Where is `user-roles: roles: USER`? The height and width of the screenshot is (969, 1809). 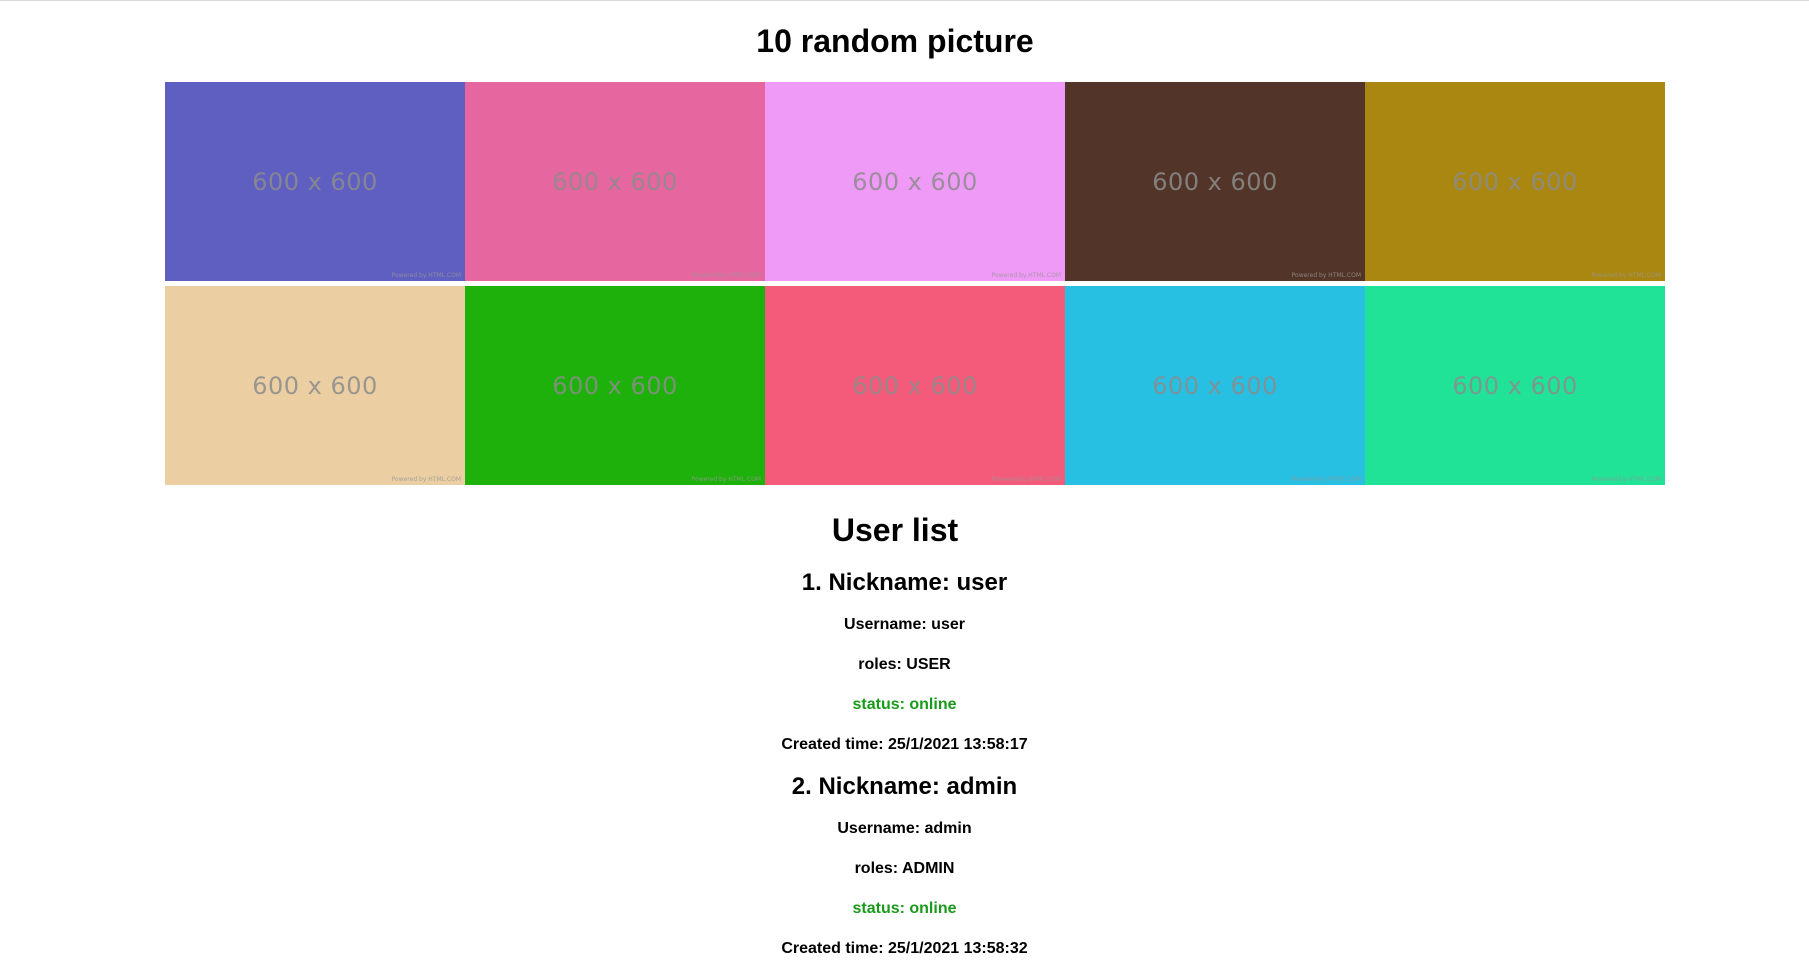 user-roles: roles: USER is located at coordinates (904, 664).